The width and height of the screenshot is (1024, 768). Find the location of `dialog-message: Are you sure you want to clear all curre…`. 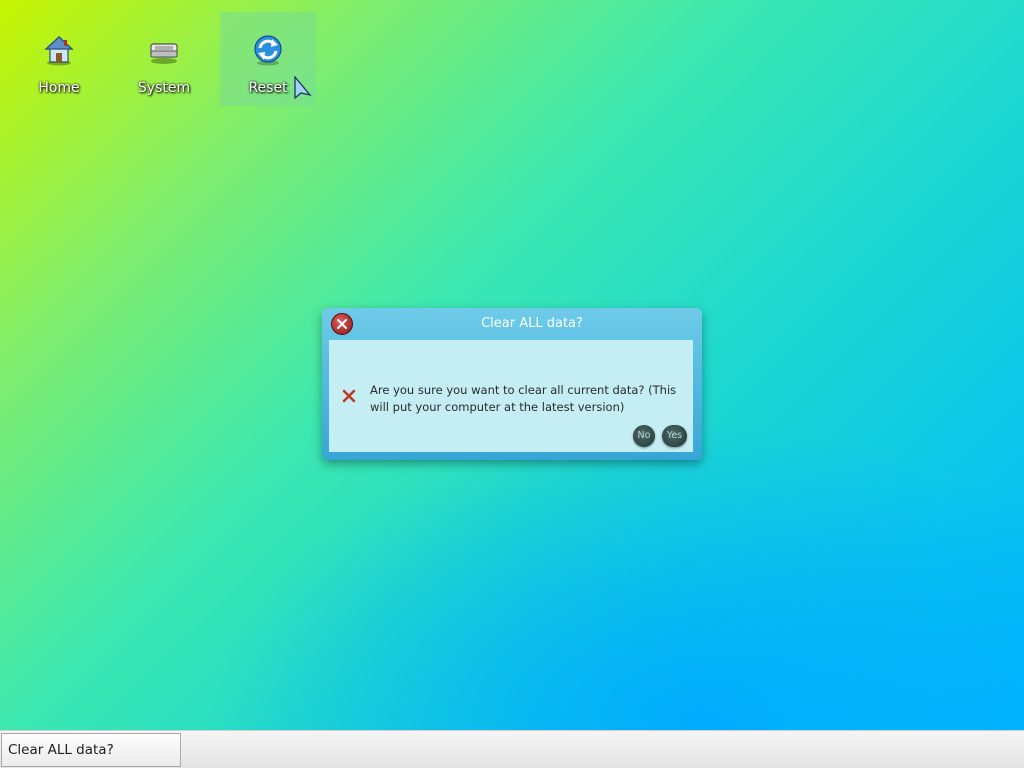

dialog-message: Are you sure you want to clear all curre… is located at coordinates (523, 398).